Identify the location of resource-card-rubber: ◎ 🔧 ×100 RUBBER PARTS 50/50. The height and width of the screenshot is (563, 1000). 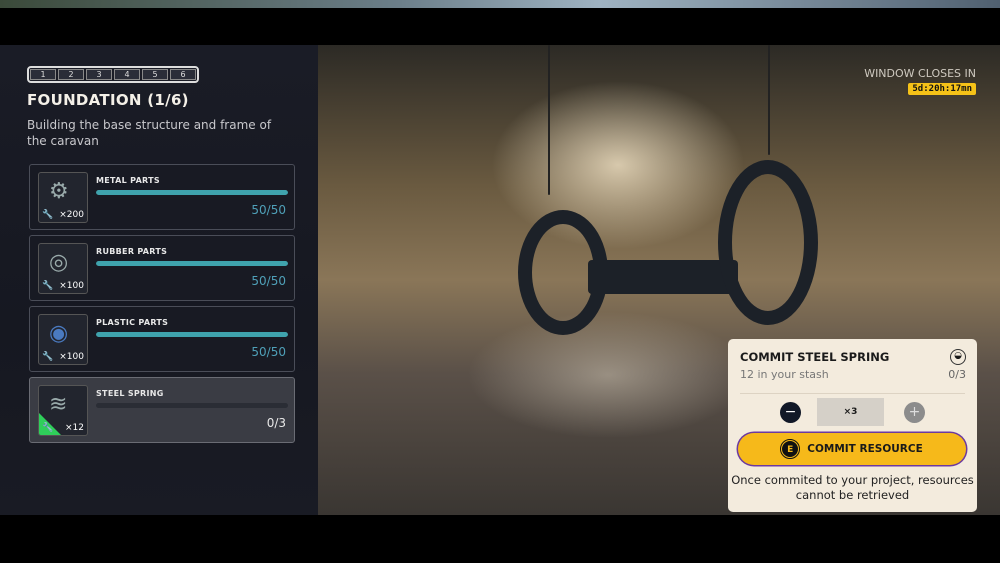
(162, 268).